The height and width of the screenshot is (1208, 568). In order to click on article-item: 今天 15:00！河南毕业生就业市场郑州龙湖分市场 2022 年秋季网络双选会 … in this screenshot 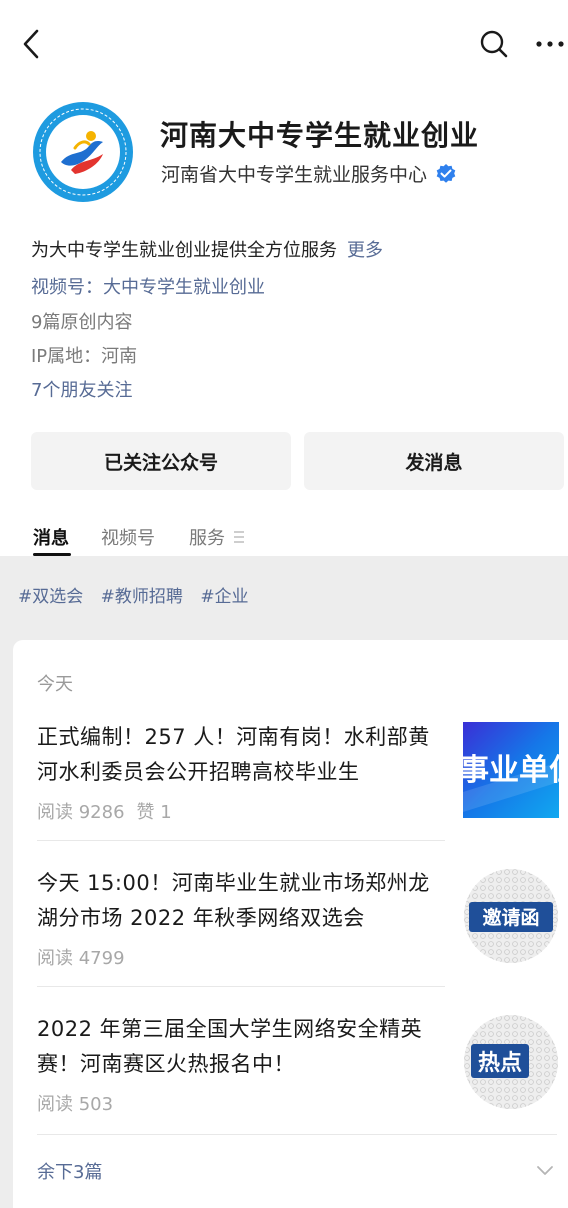, I will do `click(298, 921)`.